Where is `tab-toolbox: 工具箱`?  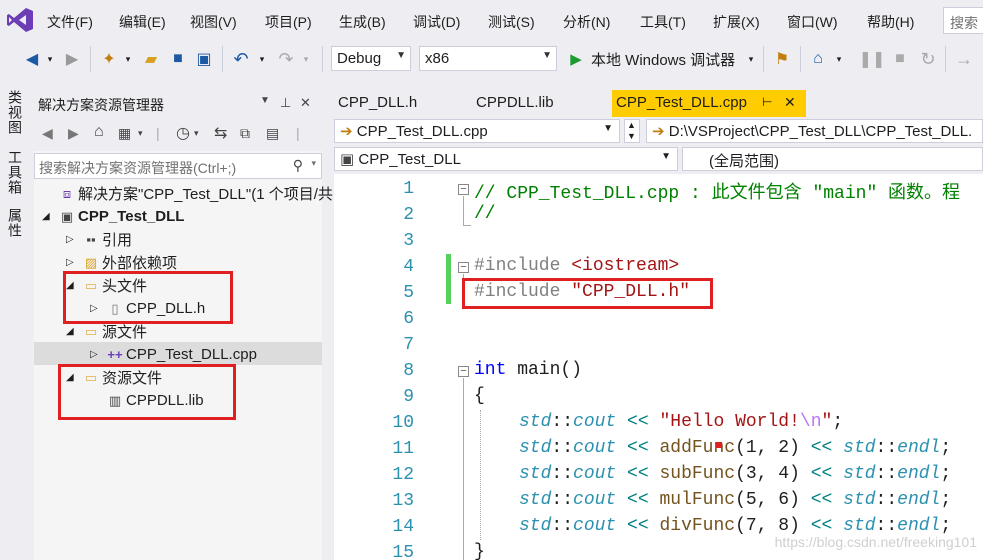
tab-toolbox: 工具箱 is located at coordinates (15, 172).